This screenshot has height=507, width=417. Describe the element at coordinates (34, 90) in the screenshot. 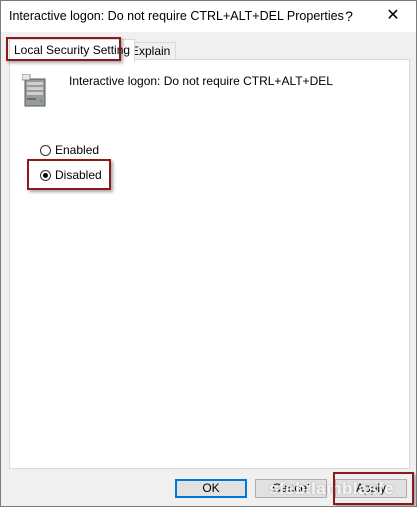

I see `server-icon` at that location.